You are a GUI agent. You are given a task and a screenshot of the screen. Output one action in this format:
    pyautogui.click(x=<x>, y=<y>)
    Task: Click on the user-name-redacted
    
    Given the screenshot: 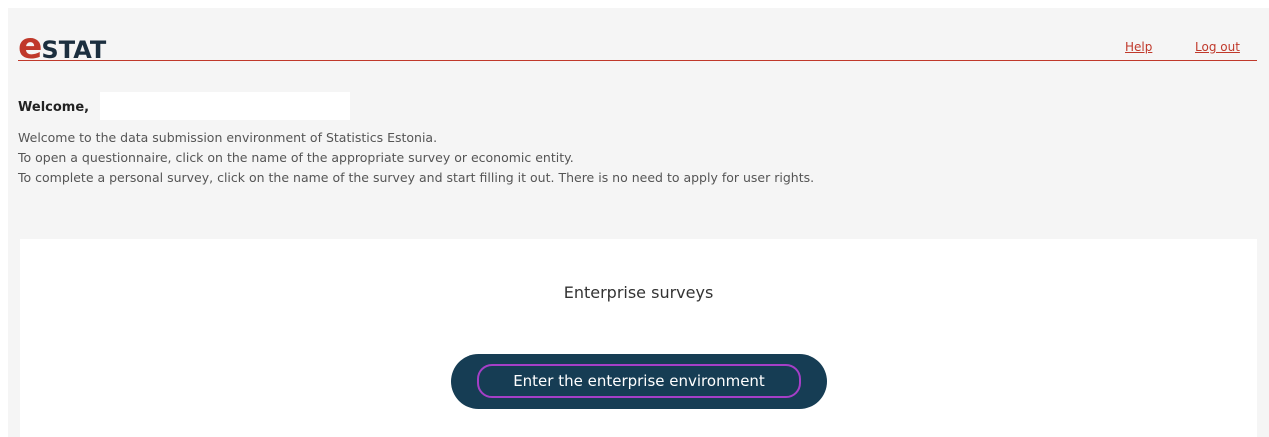 What is the action you would take?
    pyautogui.click(x=225, y=106)
    